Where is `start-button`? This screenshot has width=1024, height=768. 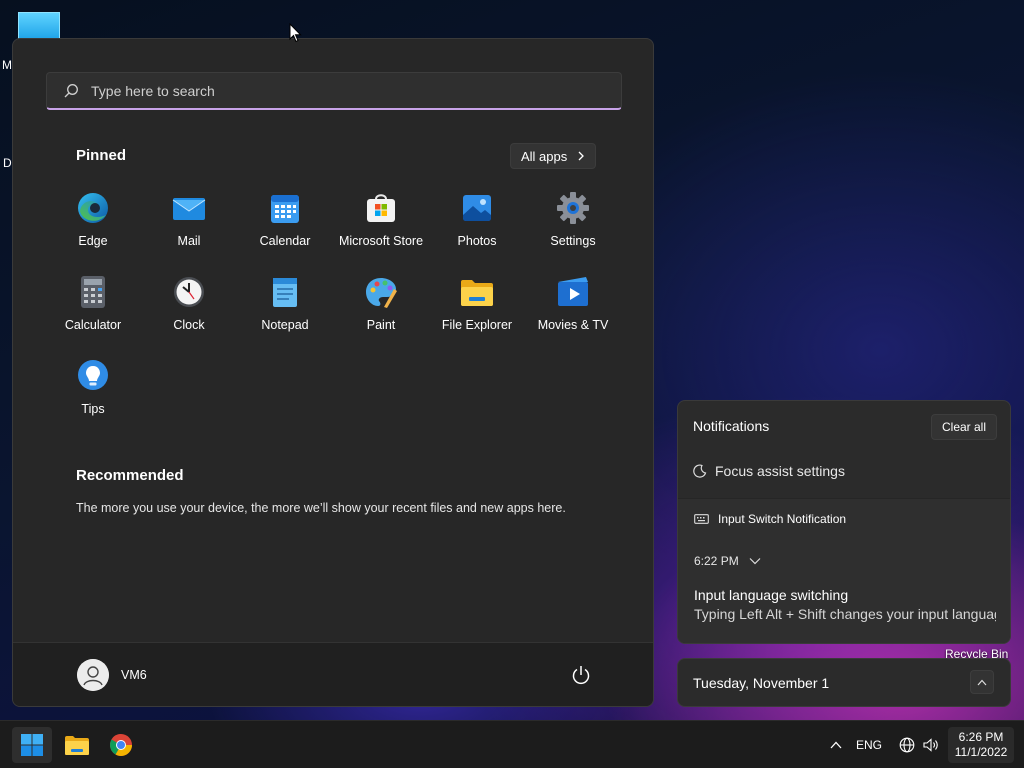
start-button is located at coordinates (32, 745).